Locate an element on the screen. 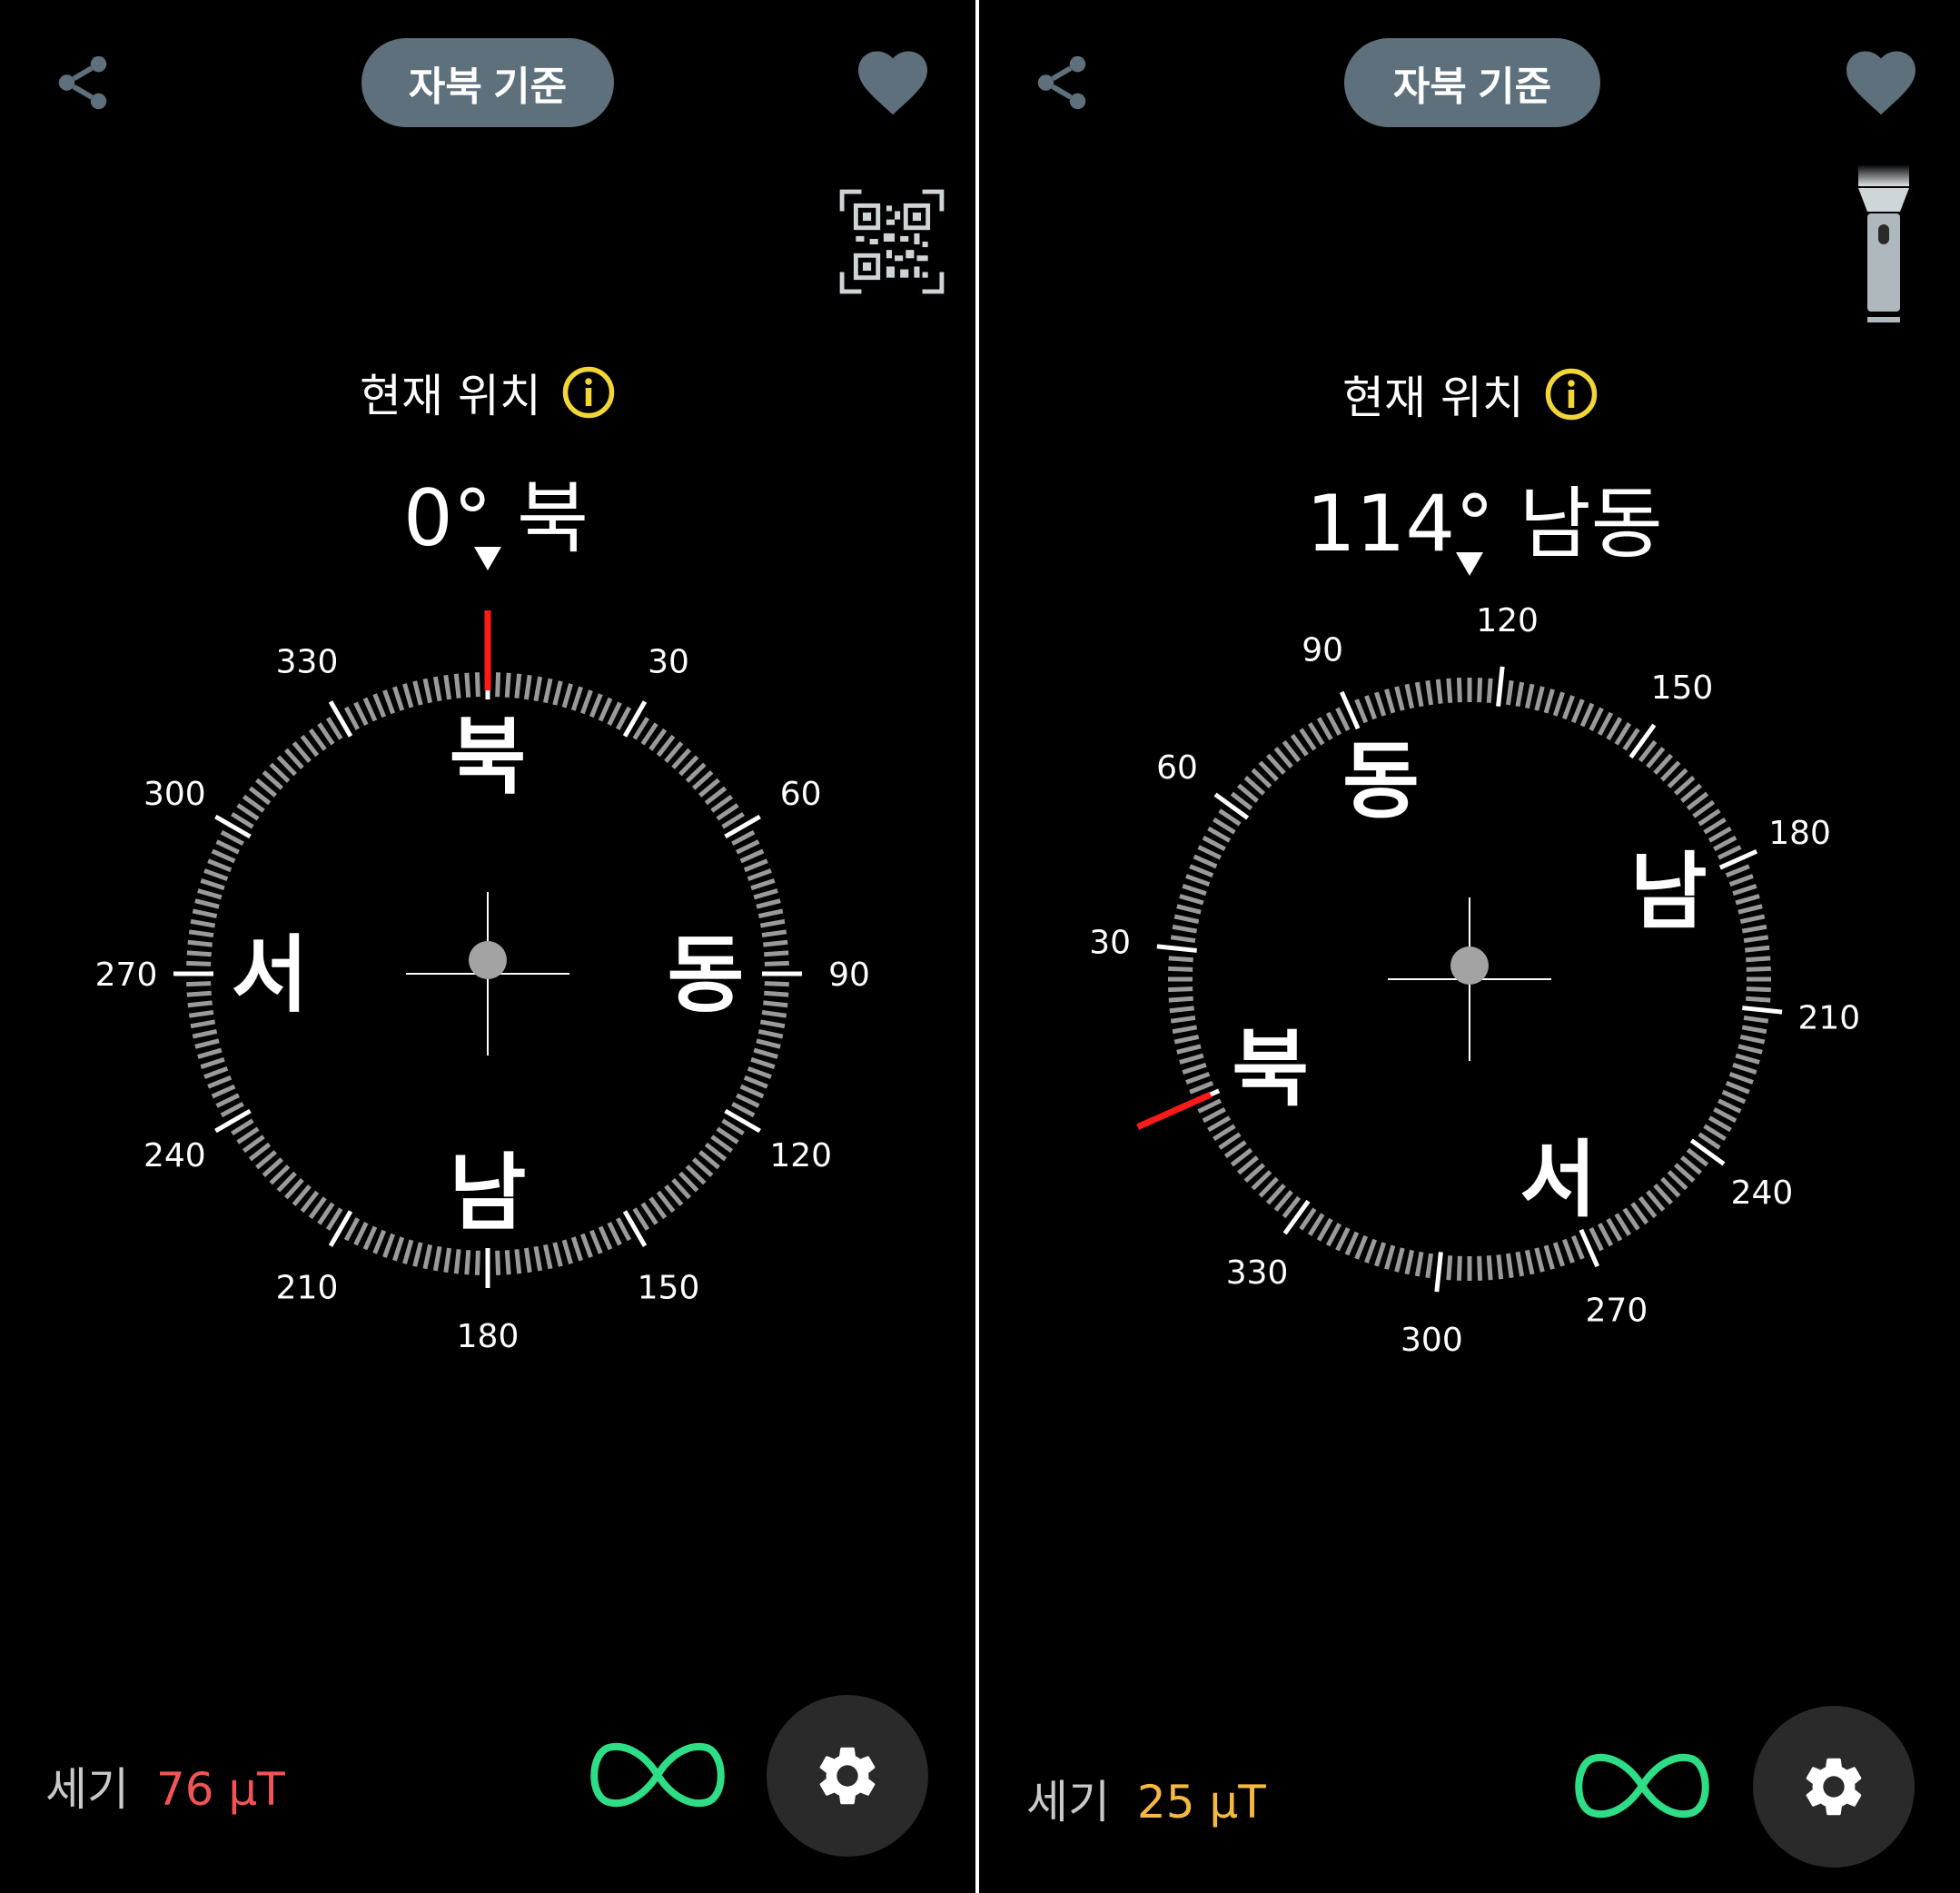 The height and width of the screenshot is (1893, 1960). strength-value: 76 μT is located at coordinates (220, 1789).